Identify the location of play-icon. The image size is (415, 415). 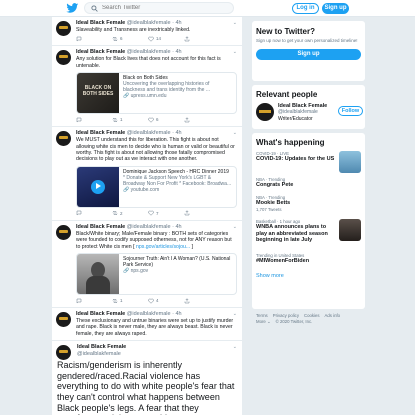
(98, 186).